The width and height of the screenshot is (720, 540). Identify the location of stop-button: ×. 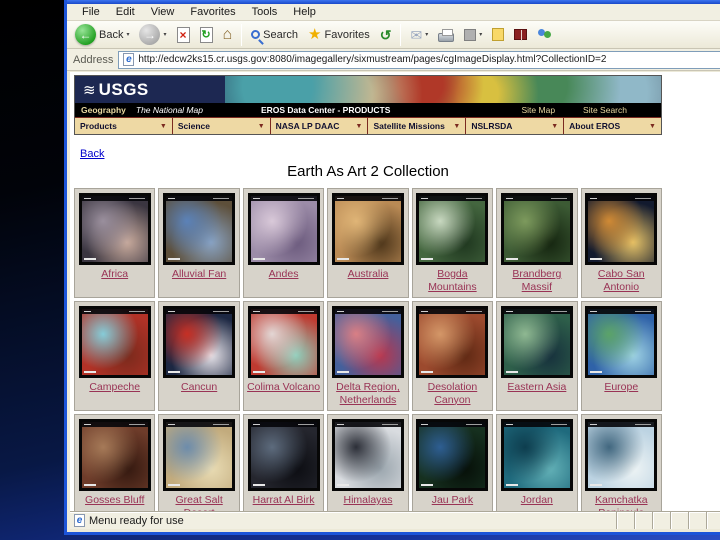
(183, 35).